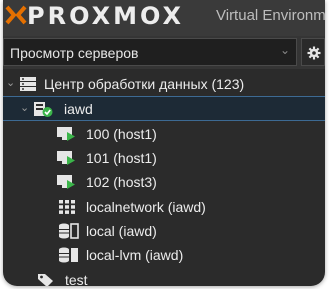 The height and width of the screenshot is (289, 330). Describe the element at coordinates (150, 52) in the screenshot. I see `view-selector: Просмотр серверов ⌄` at that location.